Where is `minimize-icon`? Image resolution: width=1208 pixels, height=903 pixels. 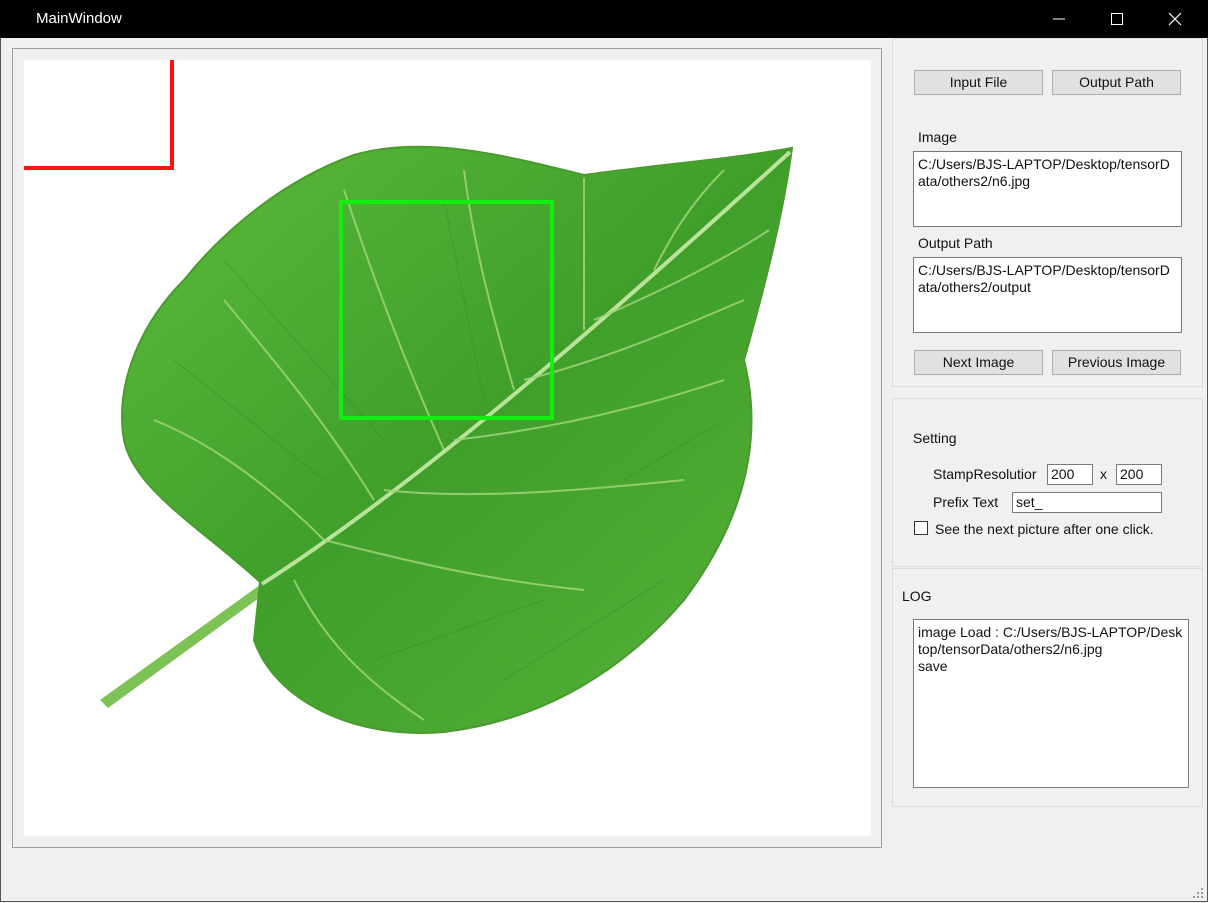 minimize-icon is located at coordinates (1059, 19).